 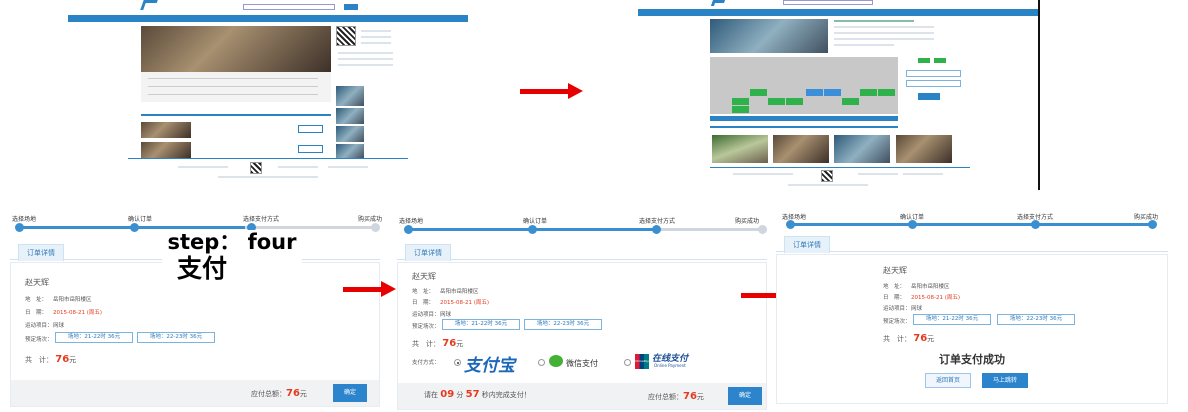 I want to click on venue-image, so click(x=166, y=150).